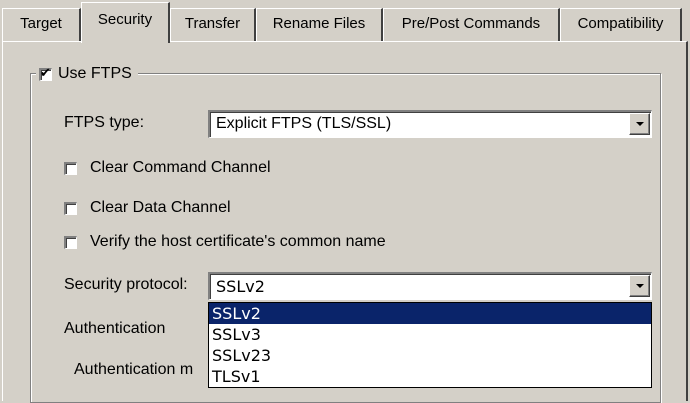 The width and height of the screenshot is (690, 403). Describe the element at coordinates (70, 242) in the screenshot. I see `verify-host-cert-checkbox` at that location.